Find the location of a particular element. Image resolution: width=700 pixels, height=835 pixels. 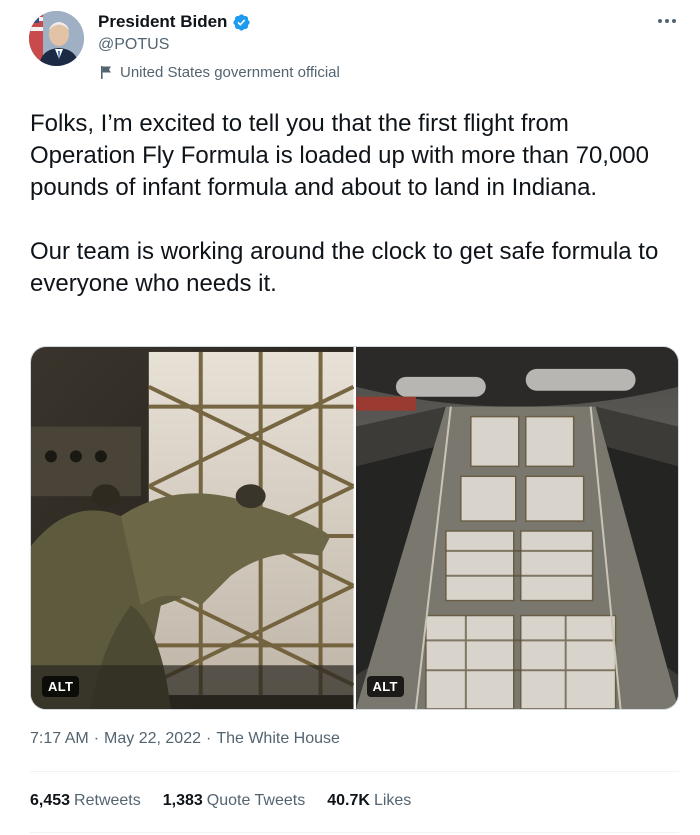

likes-stat: 40.7K Likes is located at coordinates (369, 801).